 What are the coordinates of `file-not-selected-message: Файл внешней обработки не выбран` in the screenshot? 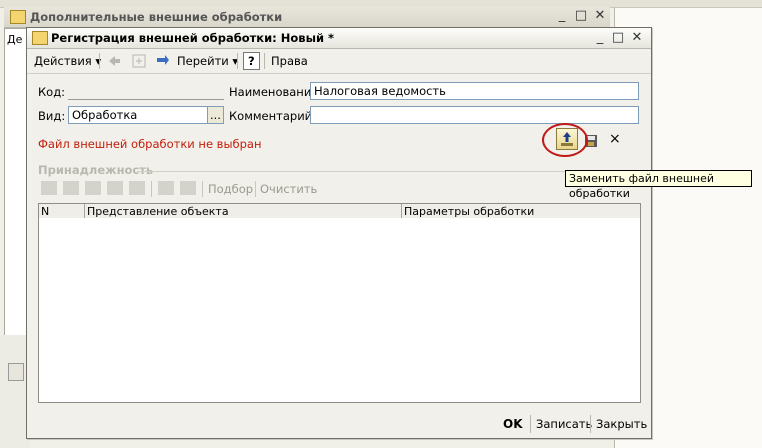 It's located at (150, 144).